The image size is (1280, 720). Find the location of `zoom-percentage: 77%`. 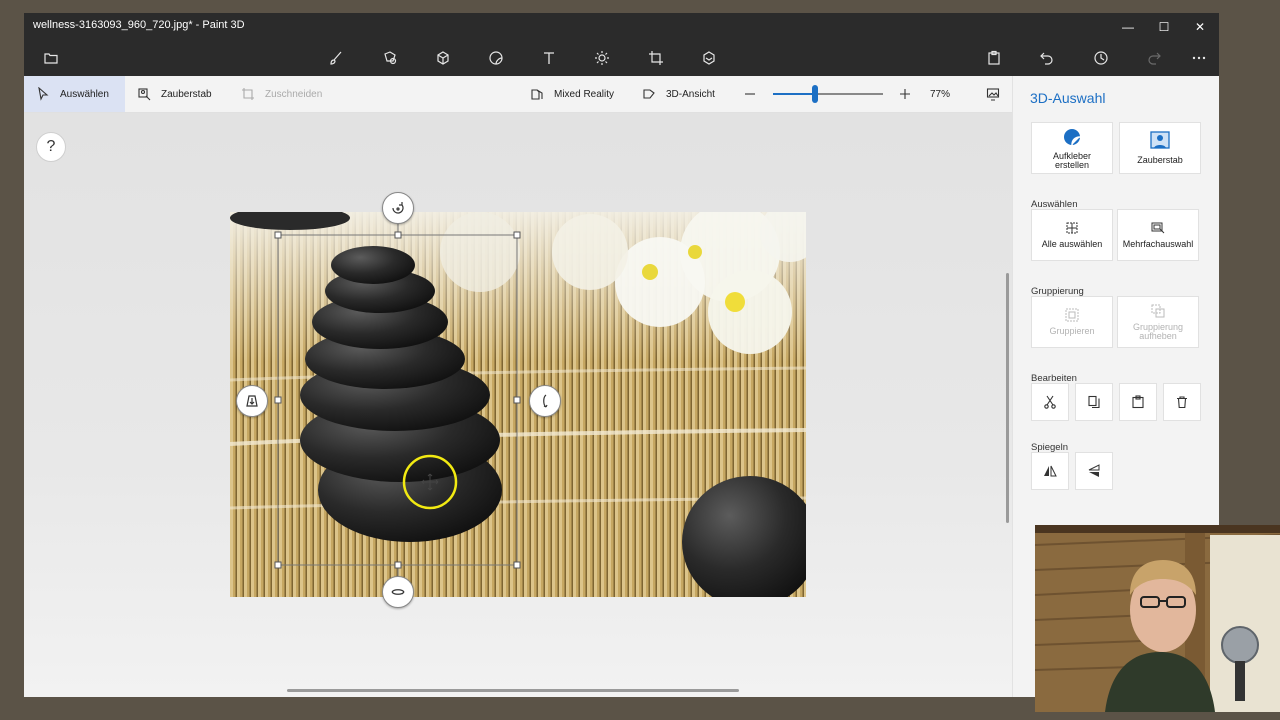

zoom-percentage: 77% is located at coordinates (940, 94).